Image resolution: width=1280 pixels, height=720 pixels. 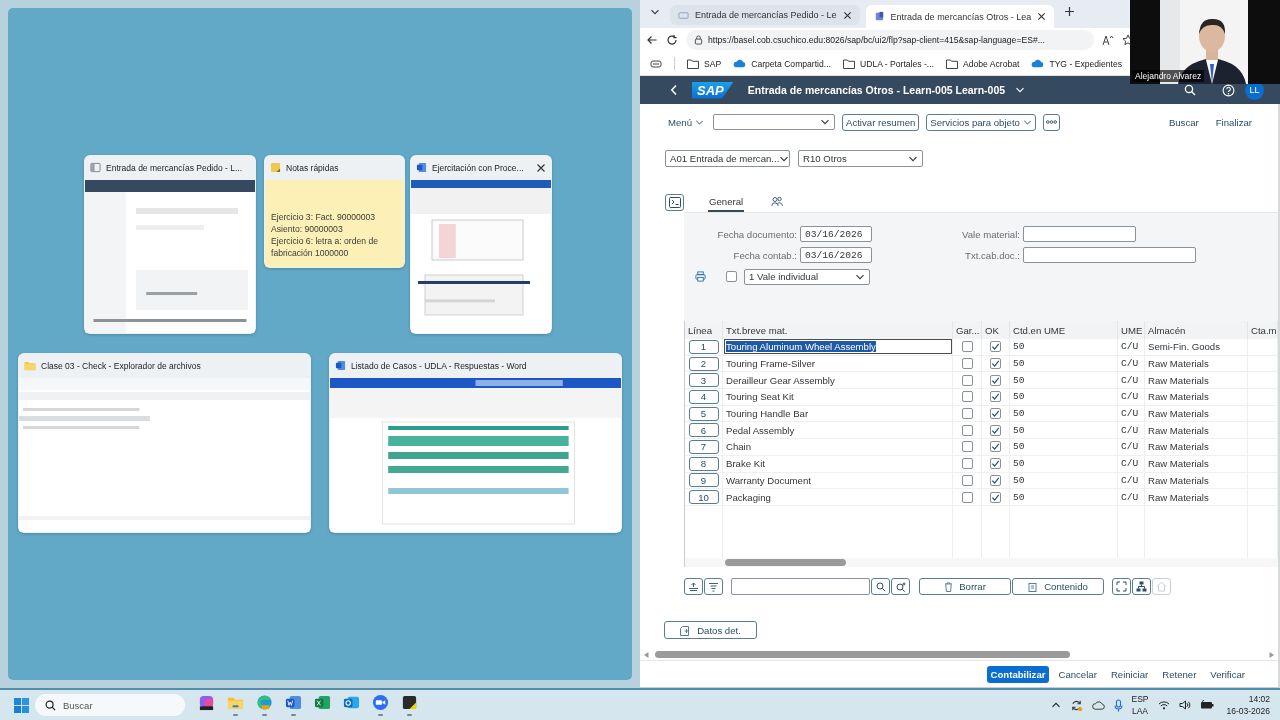 What do you see at coordinates (703, 363) in the screenshot?
I see `line-button: 2` at bounding box center [703, 363].